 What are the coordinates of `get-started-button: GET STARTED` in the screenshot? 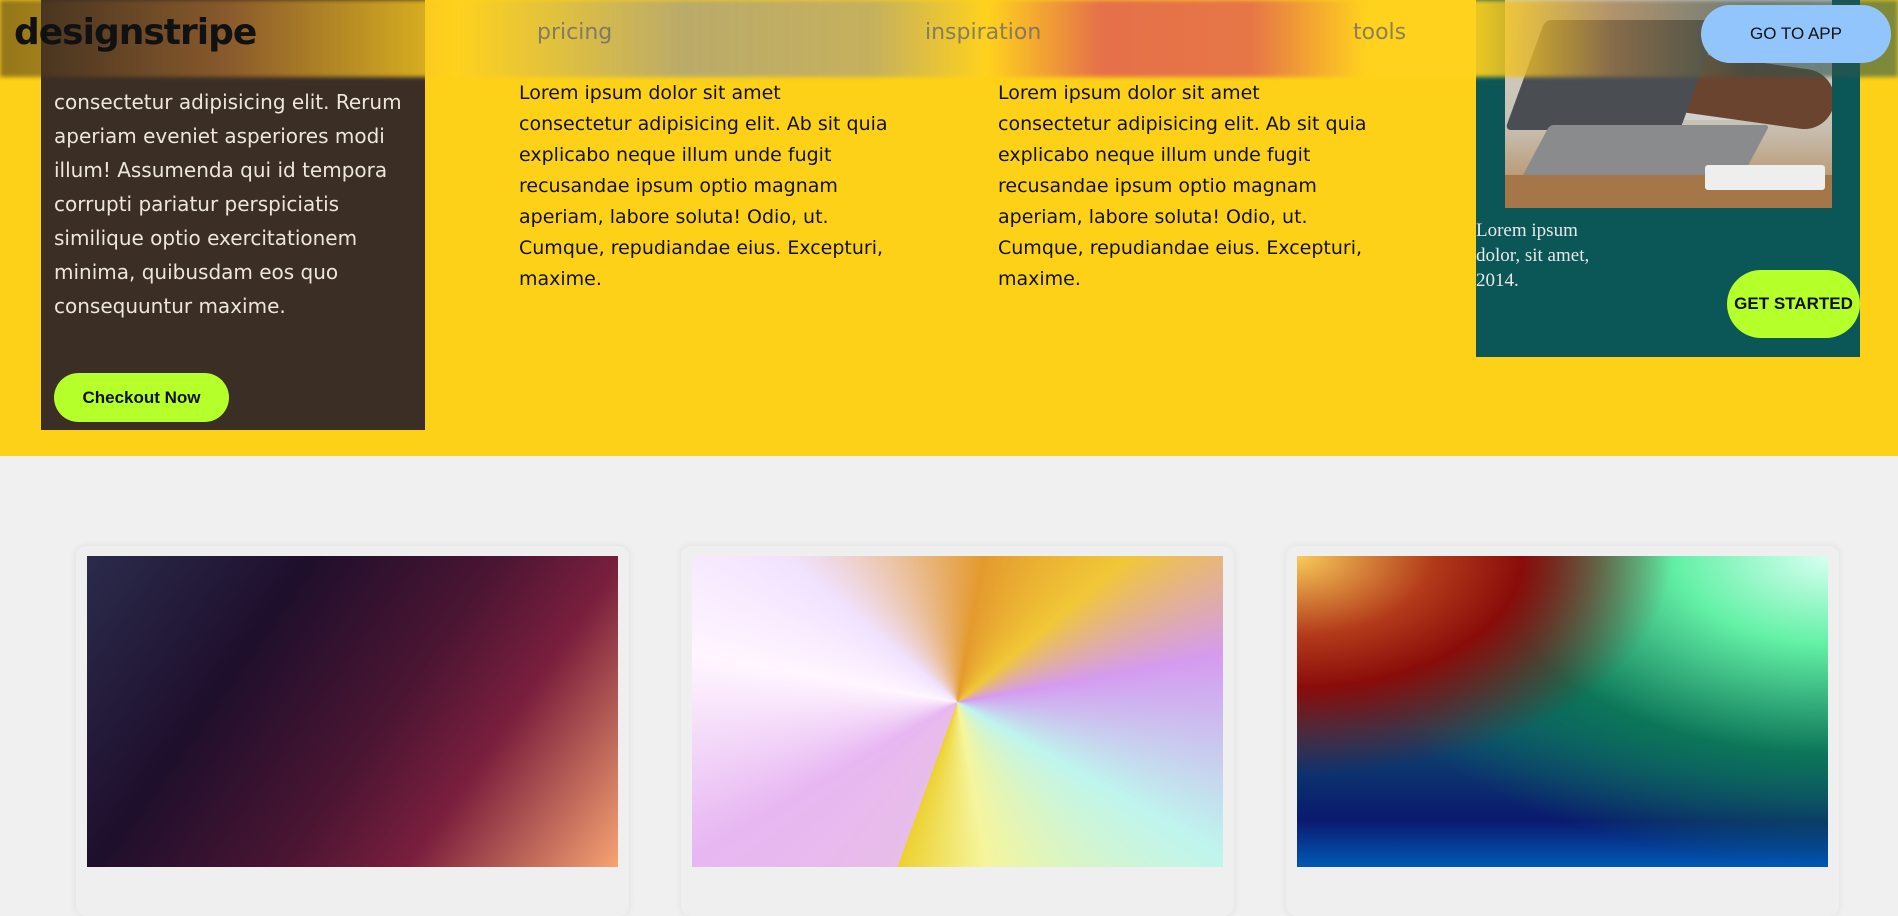 It's located at (1793, 304).